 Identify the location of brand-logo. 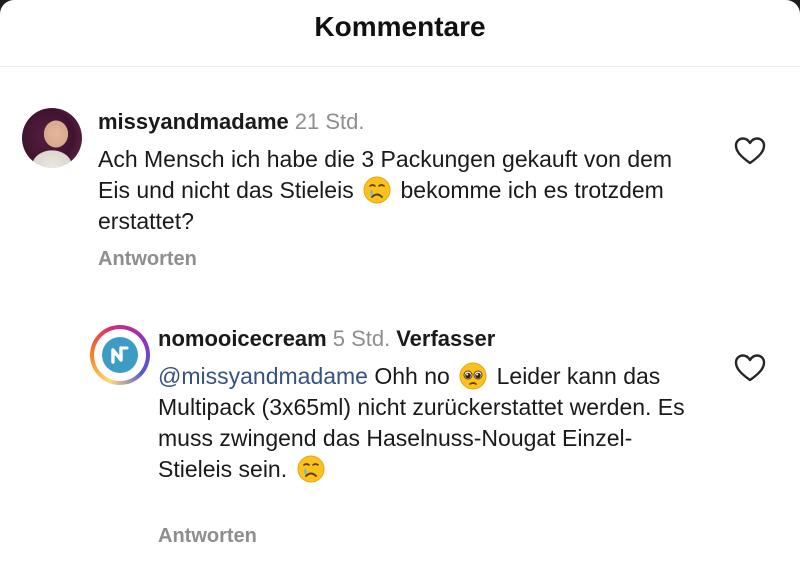
(120, 355).